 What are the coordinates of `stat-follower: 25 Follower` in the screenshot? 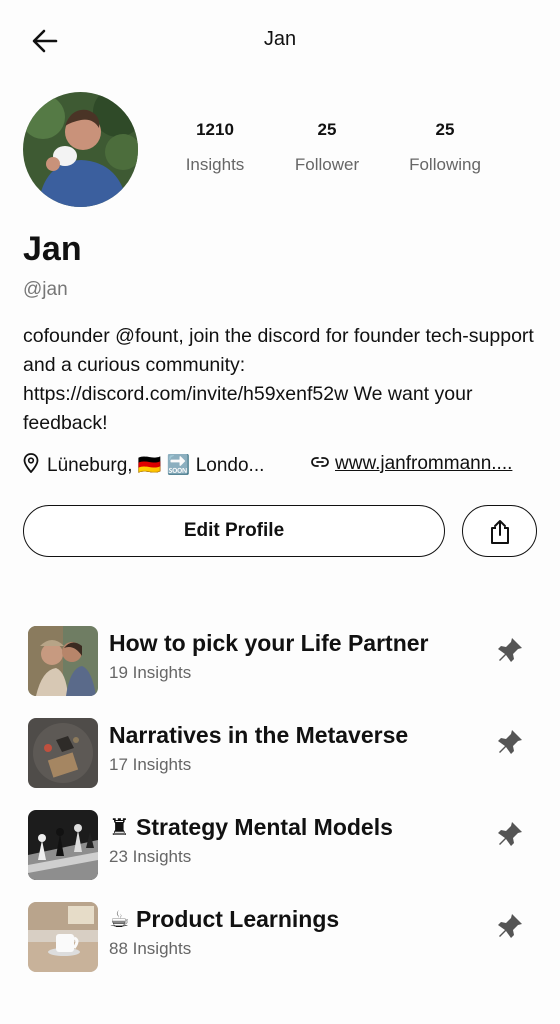 It's located at (327, 147).